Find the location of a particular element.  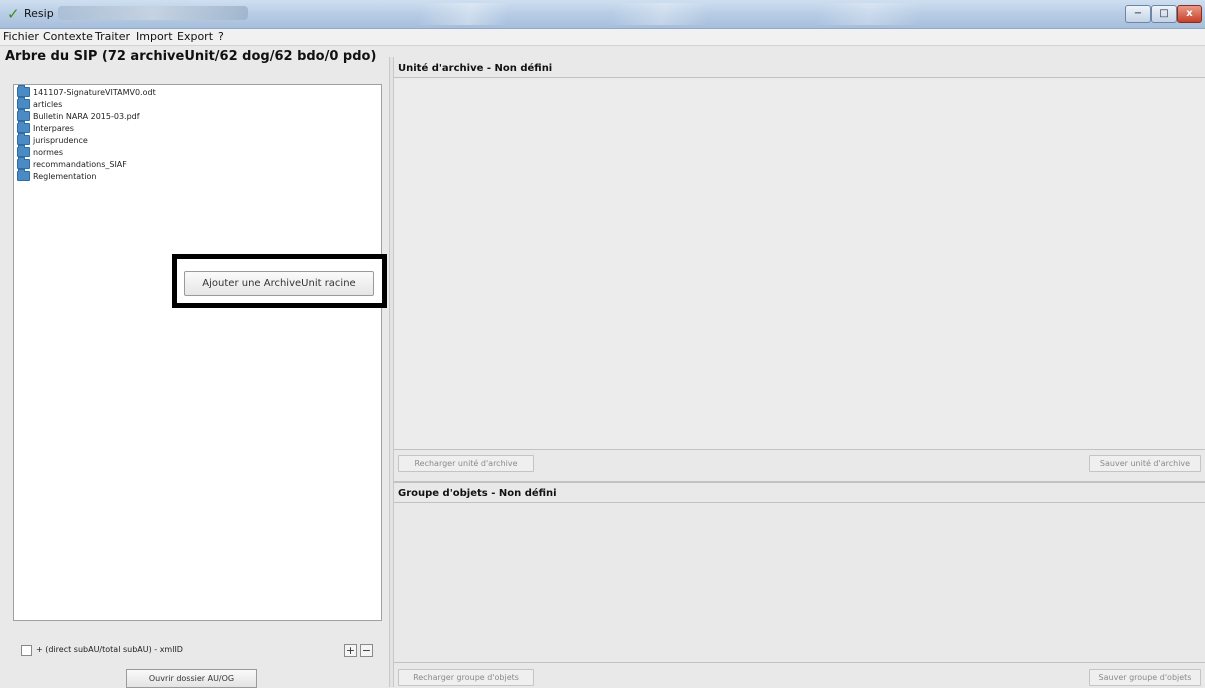

menu-export: Export is located at coordinates (195, 36).